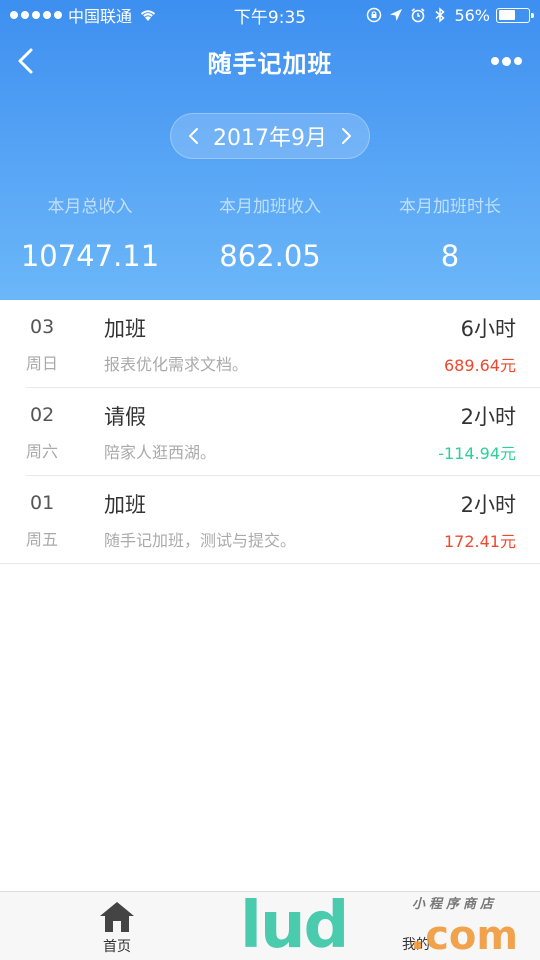  I want to click on more-button, so click(506, 61).